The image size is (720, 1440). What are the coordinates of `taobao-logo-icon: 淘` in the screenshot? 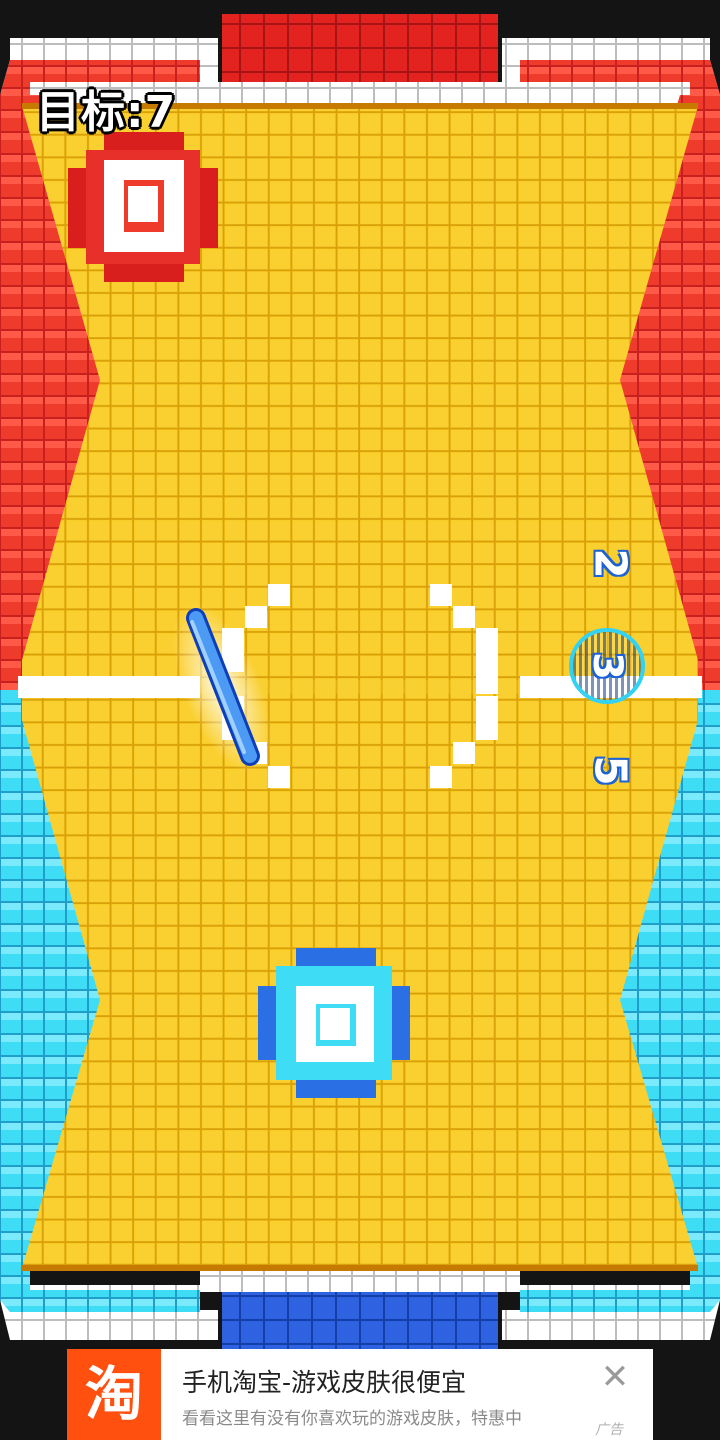 It's located at (114, 1394).